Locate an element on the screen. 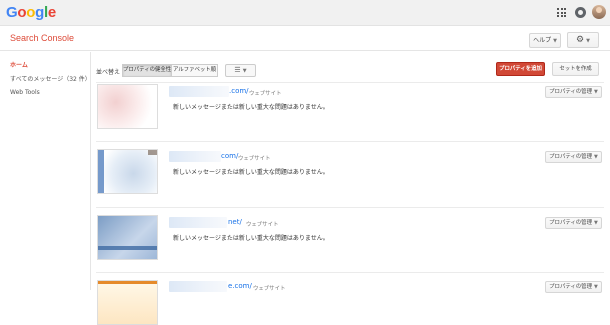 This screenshot has height=325, width=610. list-view-button: ☰ ▼ is located at coordinates (240, 70).